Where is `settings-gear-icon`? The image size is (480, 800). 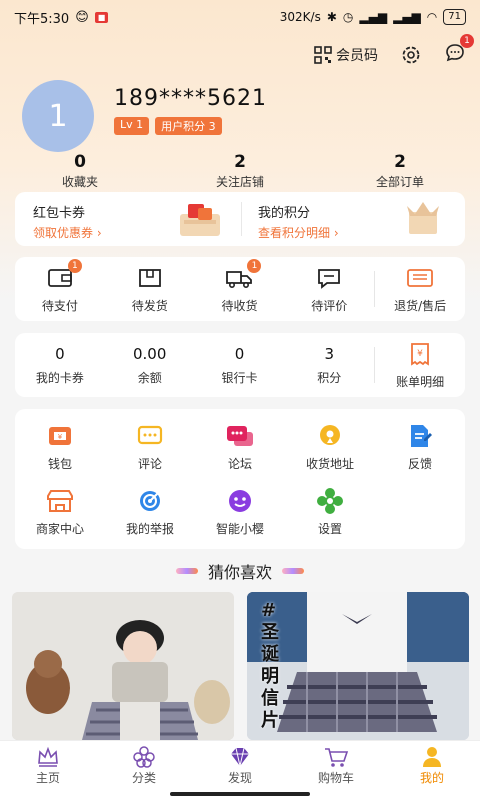
settings-gear-icon is located at coordinates (411, 55).